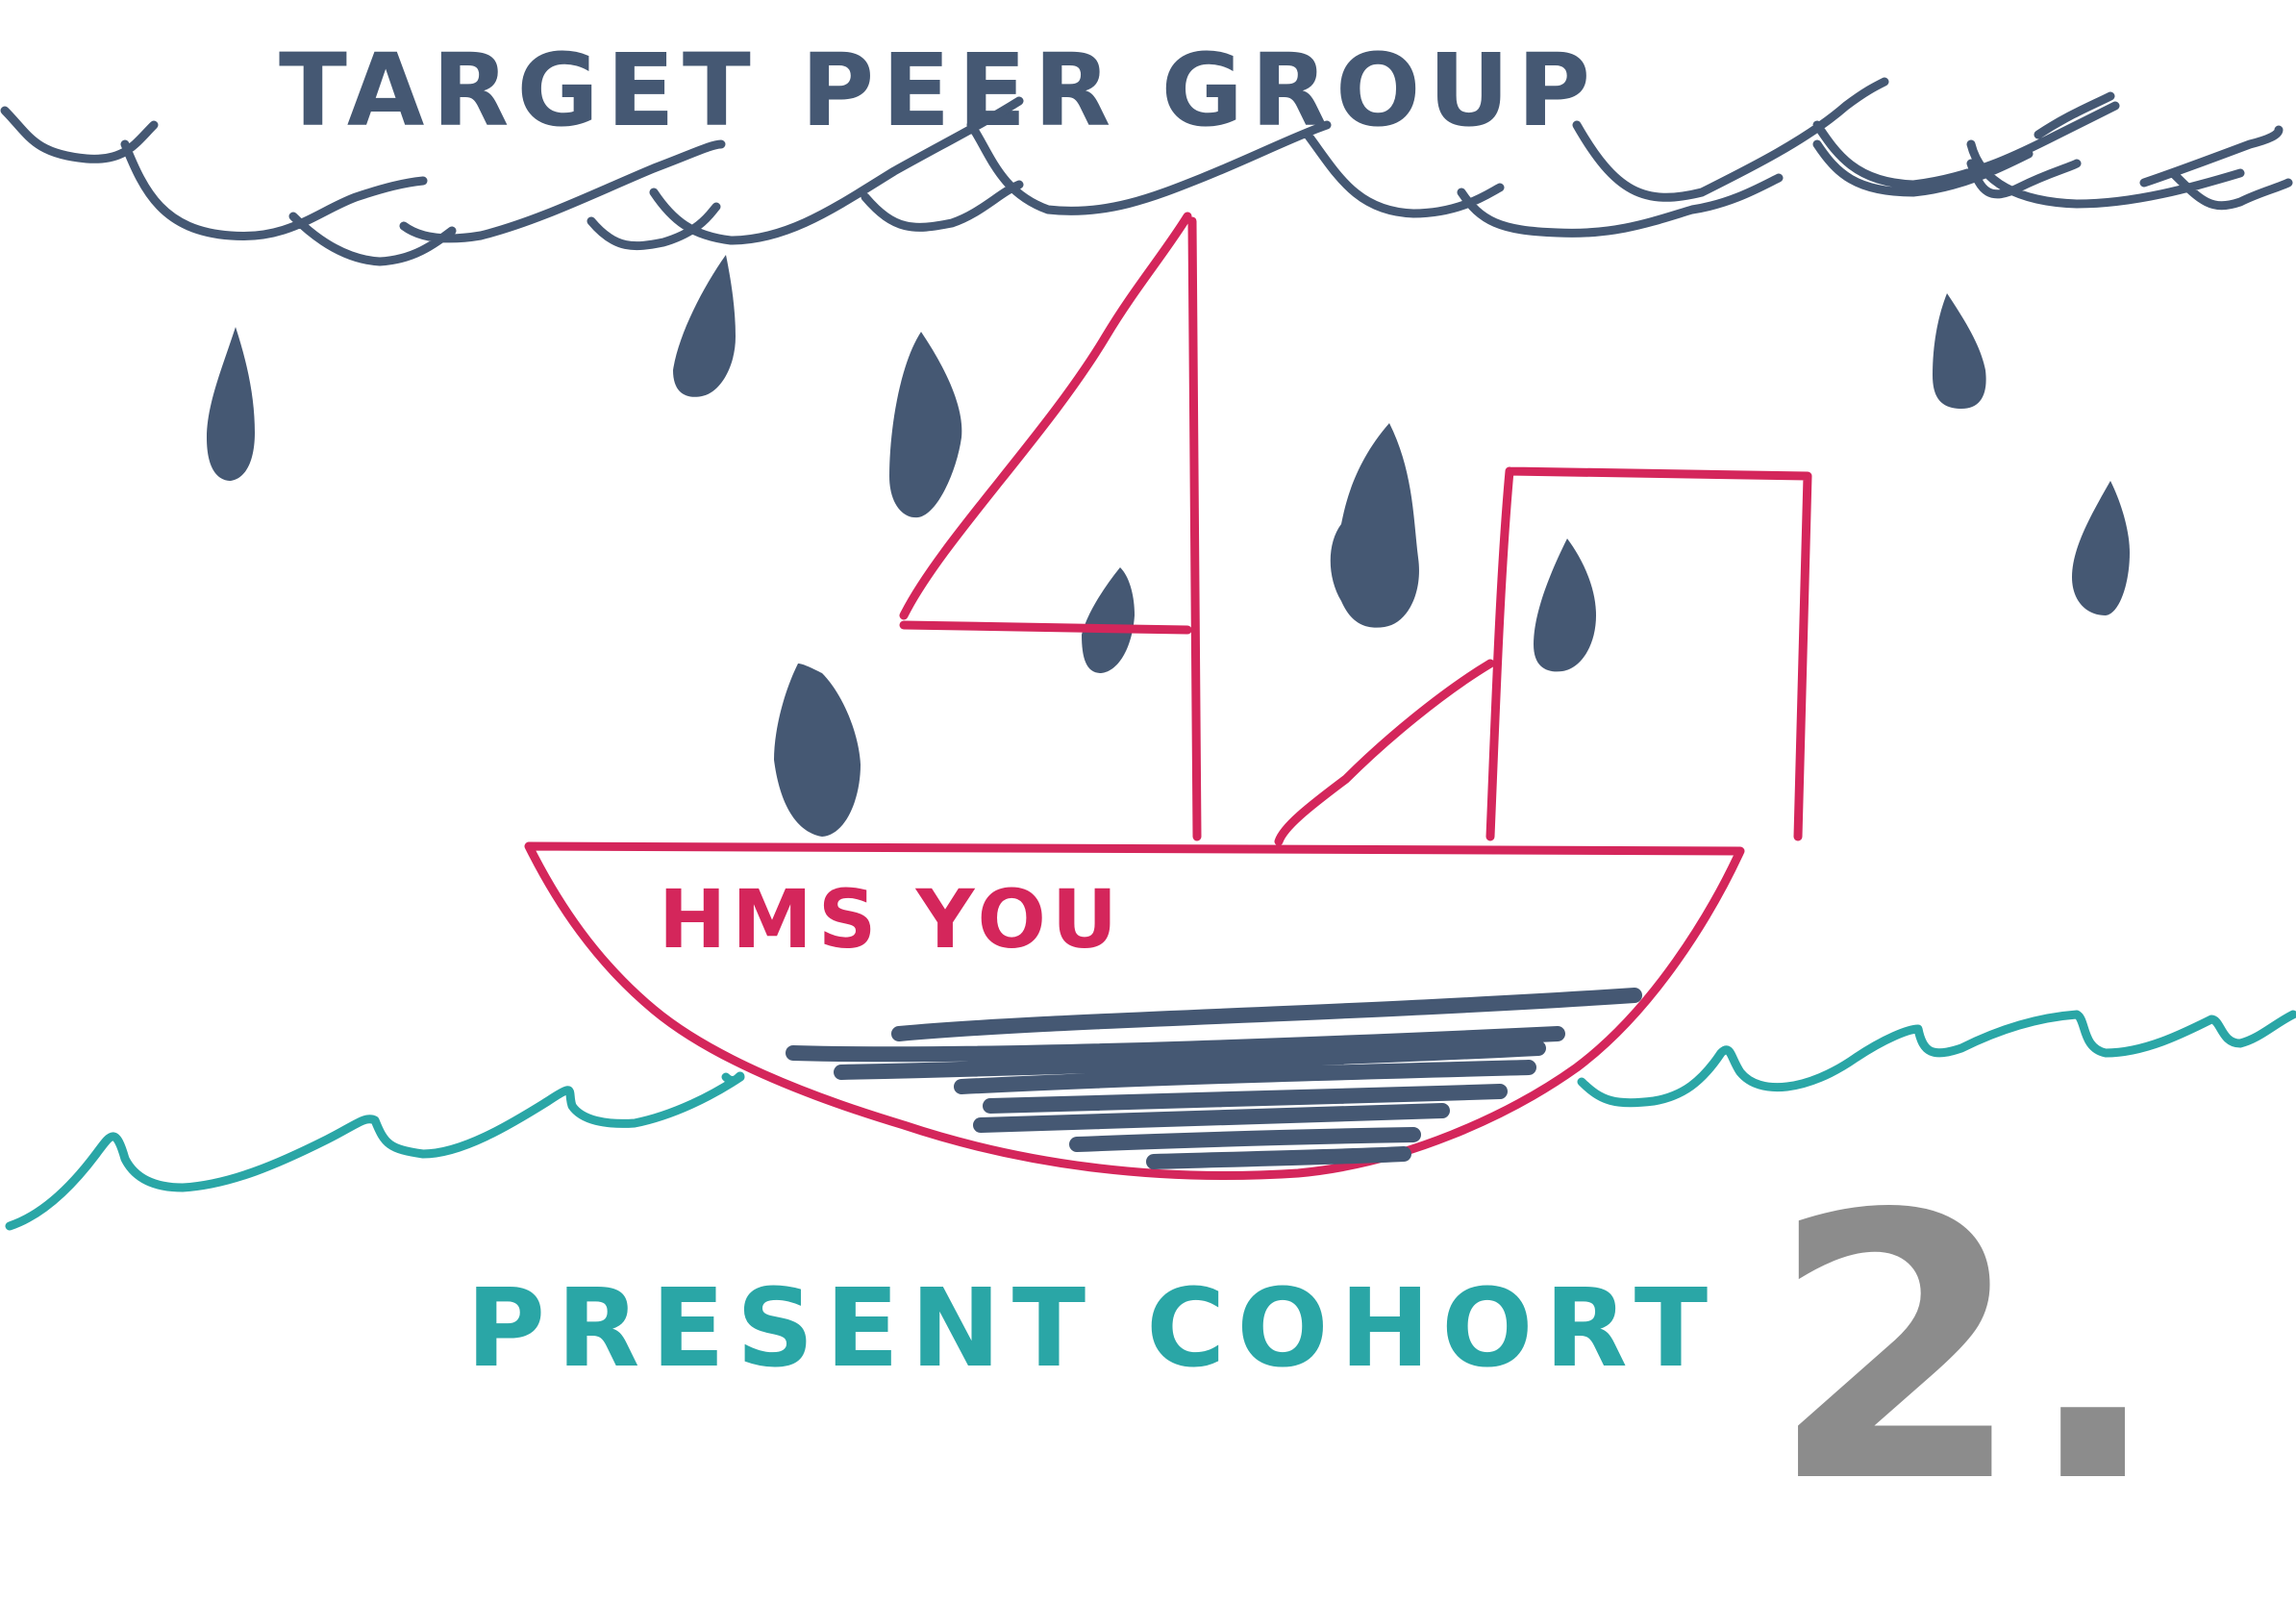 The height and width of the screenshot is (1604, 2296). I want to click on sail-left, so click(1050, 526).